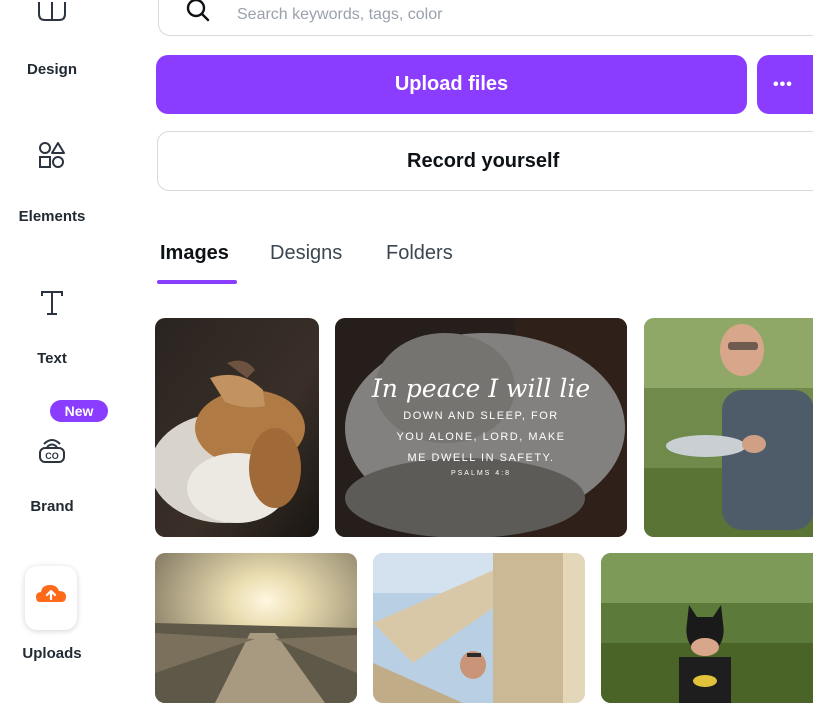 This screenshot has width=813, height=703. Describe the element at coordinates (481, 473) in the screenshot. I see `verse-reference: PSALMS 4:8` at that location.